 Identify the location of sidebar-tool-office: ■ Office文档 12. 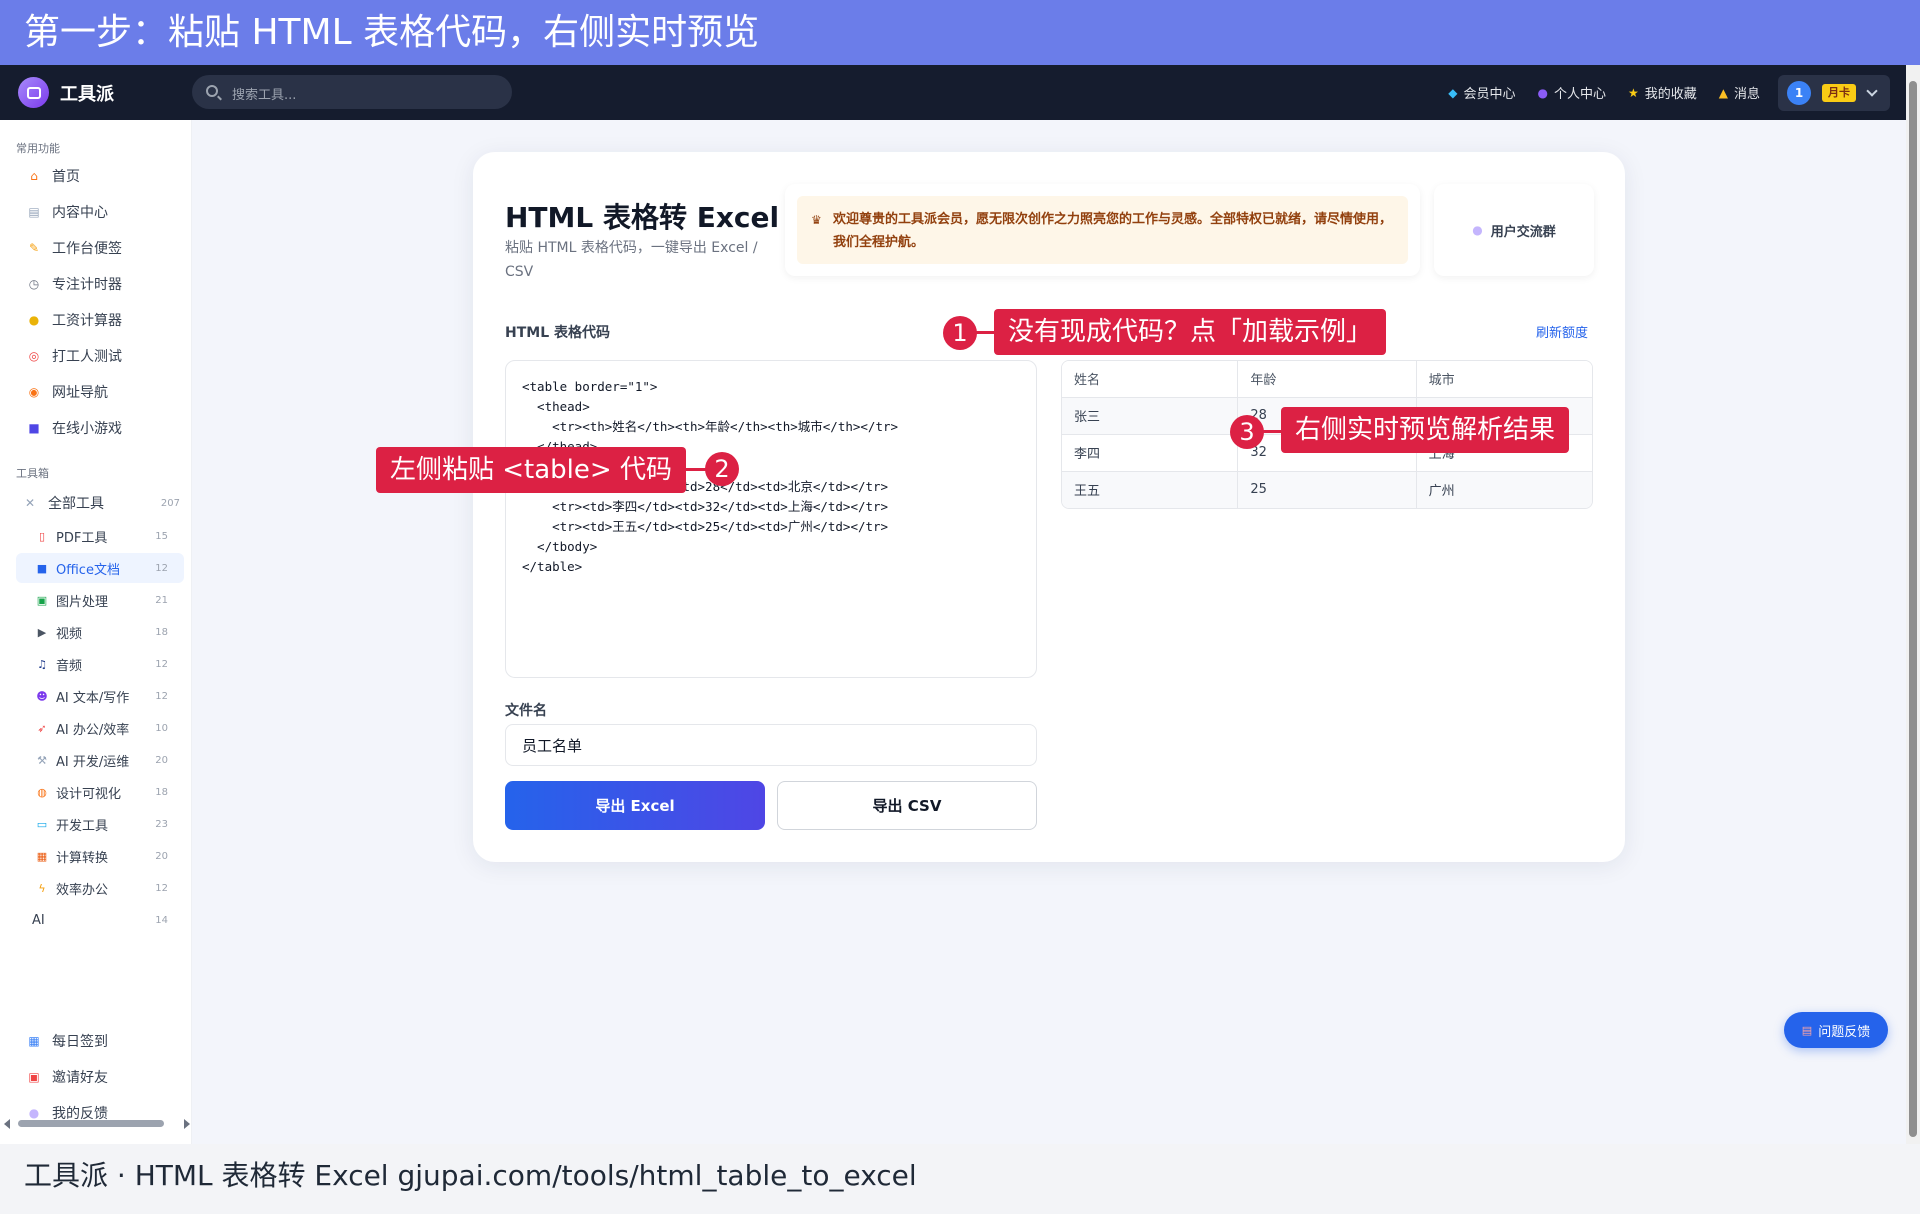
(100, 568).